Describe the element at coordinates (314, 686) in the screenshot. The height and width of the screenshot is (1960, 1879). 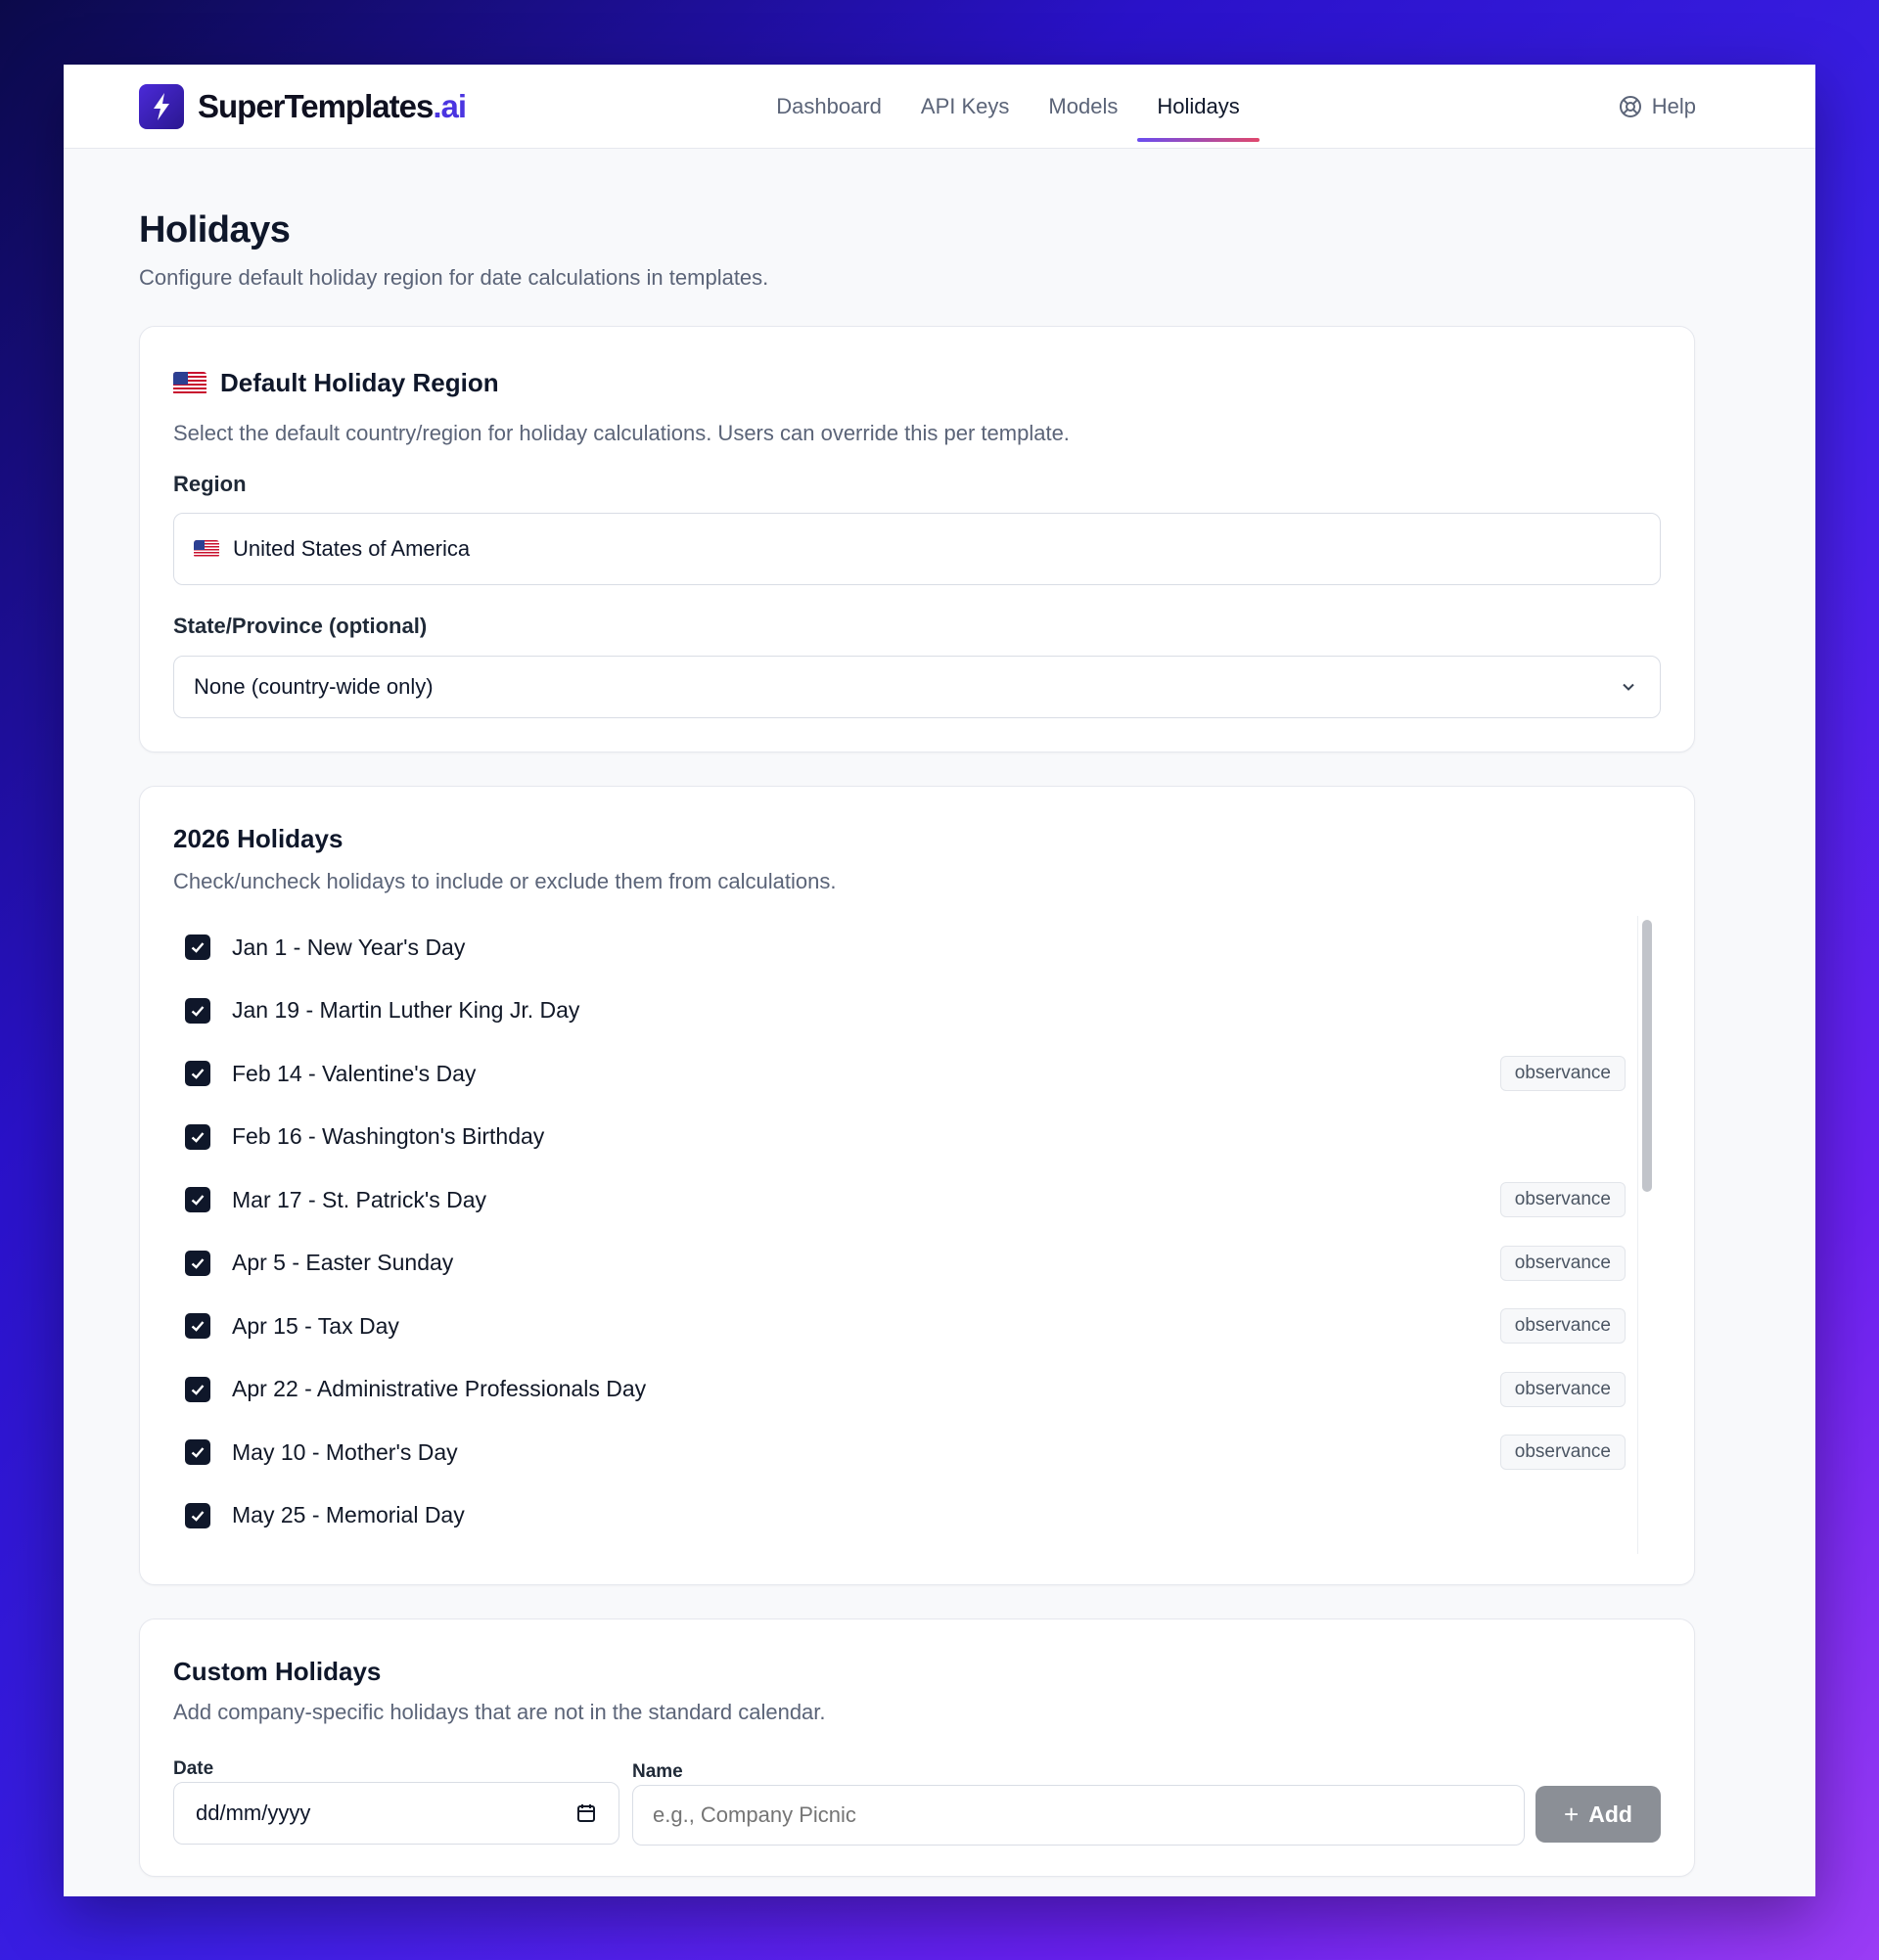
I see `state-value: None (country-wide only)` at that location.